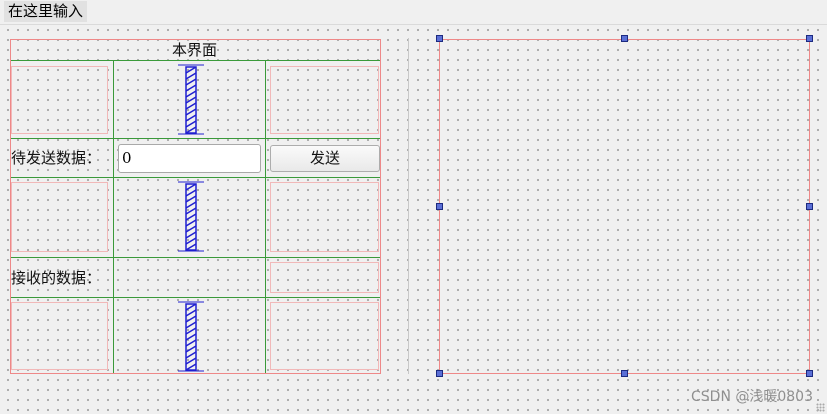 This screenshot has width=827, height=414. I want to click on send-data-label: 待发送数据：, so click(56, 158).